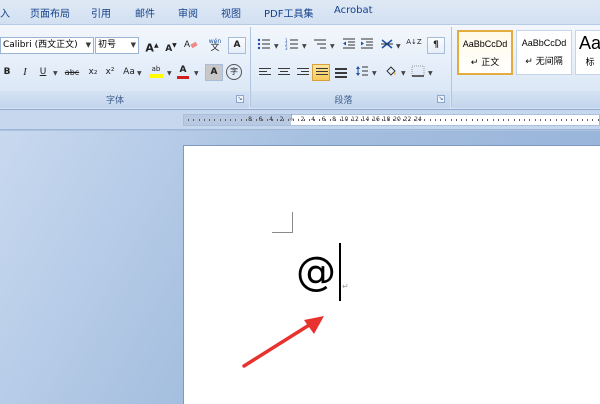 This screenshot has height=404, width=600. I want to click on tab-view: 视图, so click(231, 12).